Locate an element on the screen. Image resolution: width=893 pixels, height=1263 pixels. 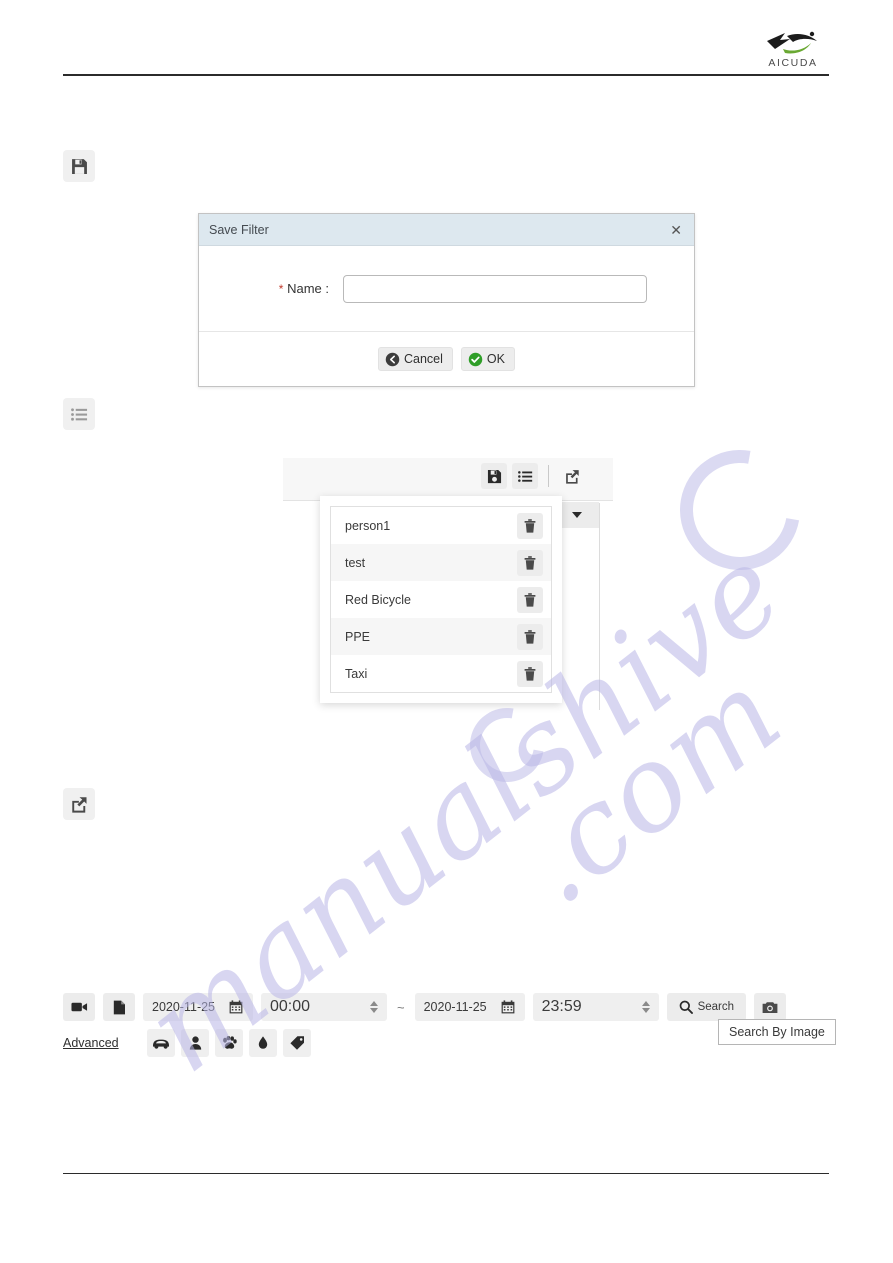
category-animal is located at coordinates (229, 1043).